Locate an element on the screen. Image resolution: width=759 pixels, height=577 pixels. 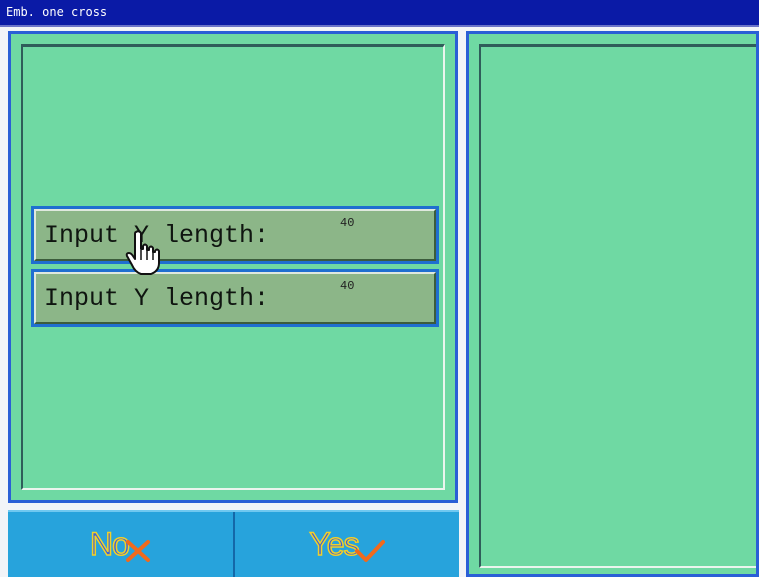
title-bar: Emb. one cross is located at coordinates (379, 13).